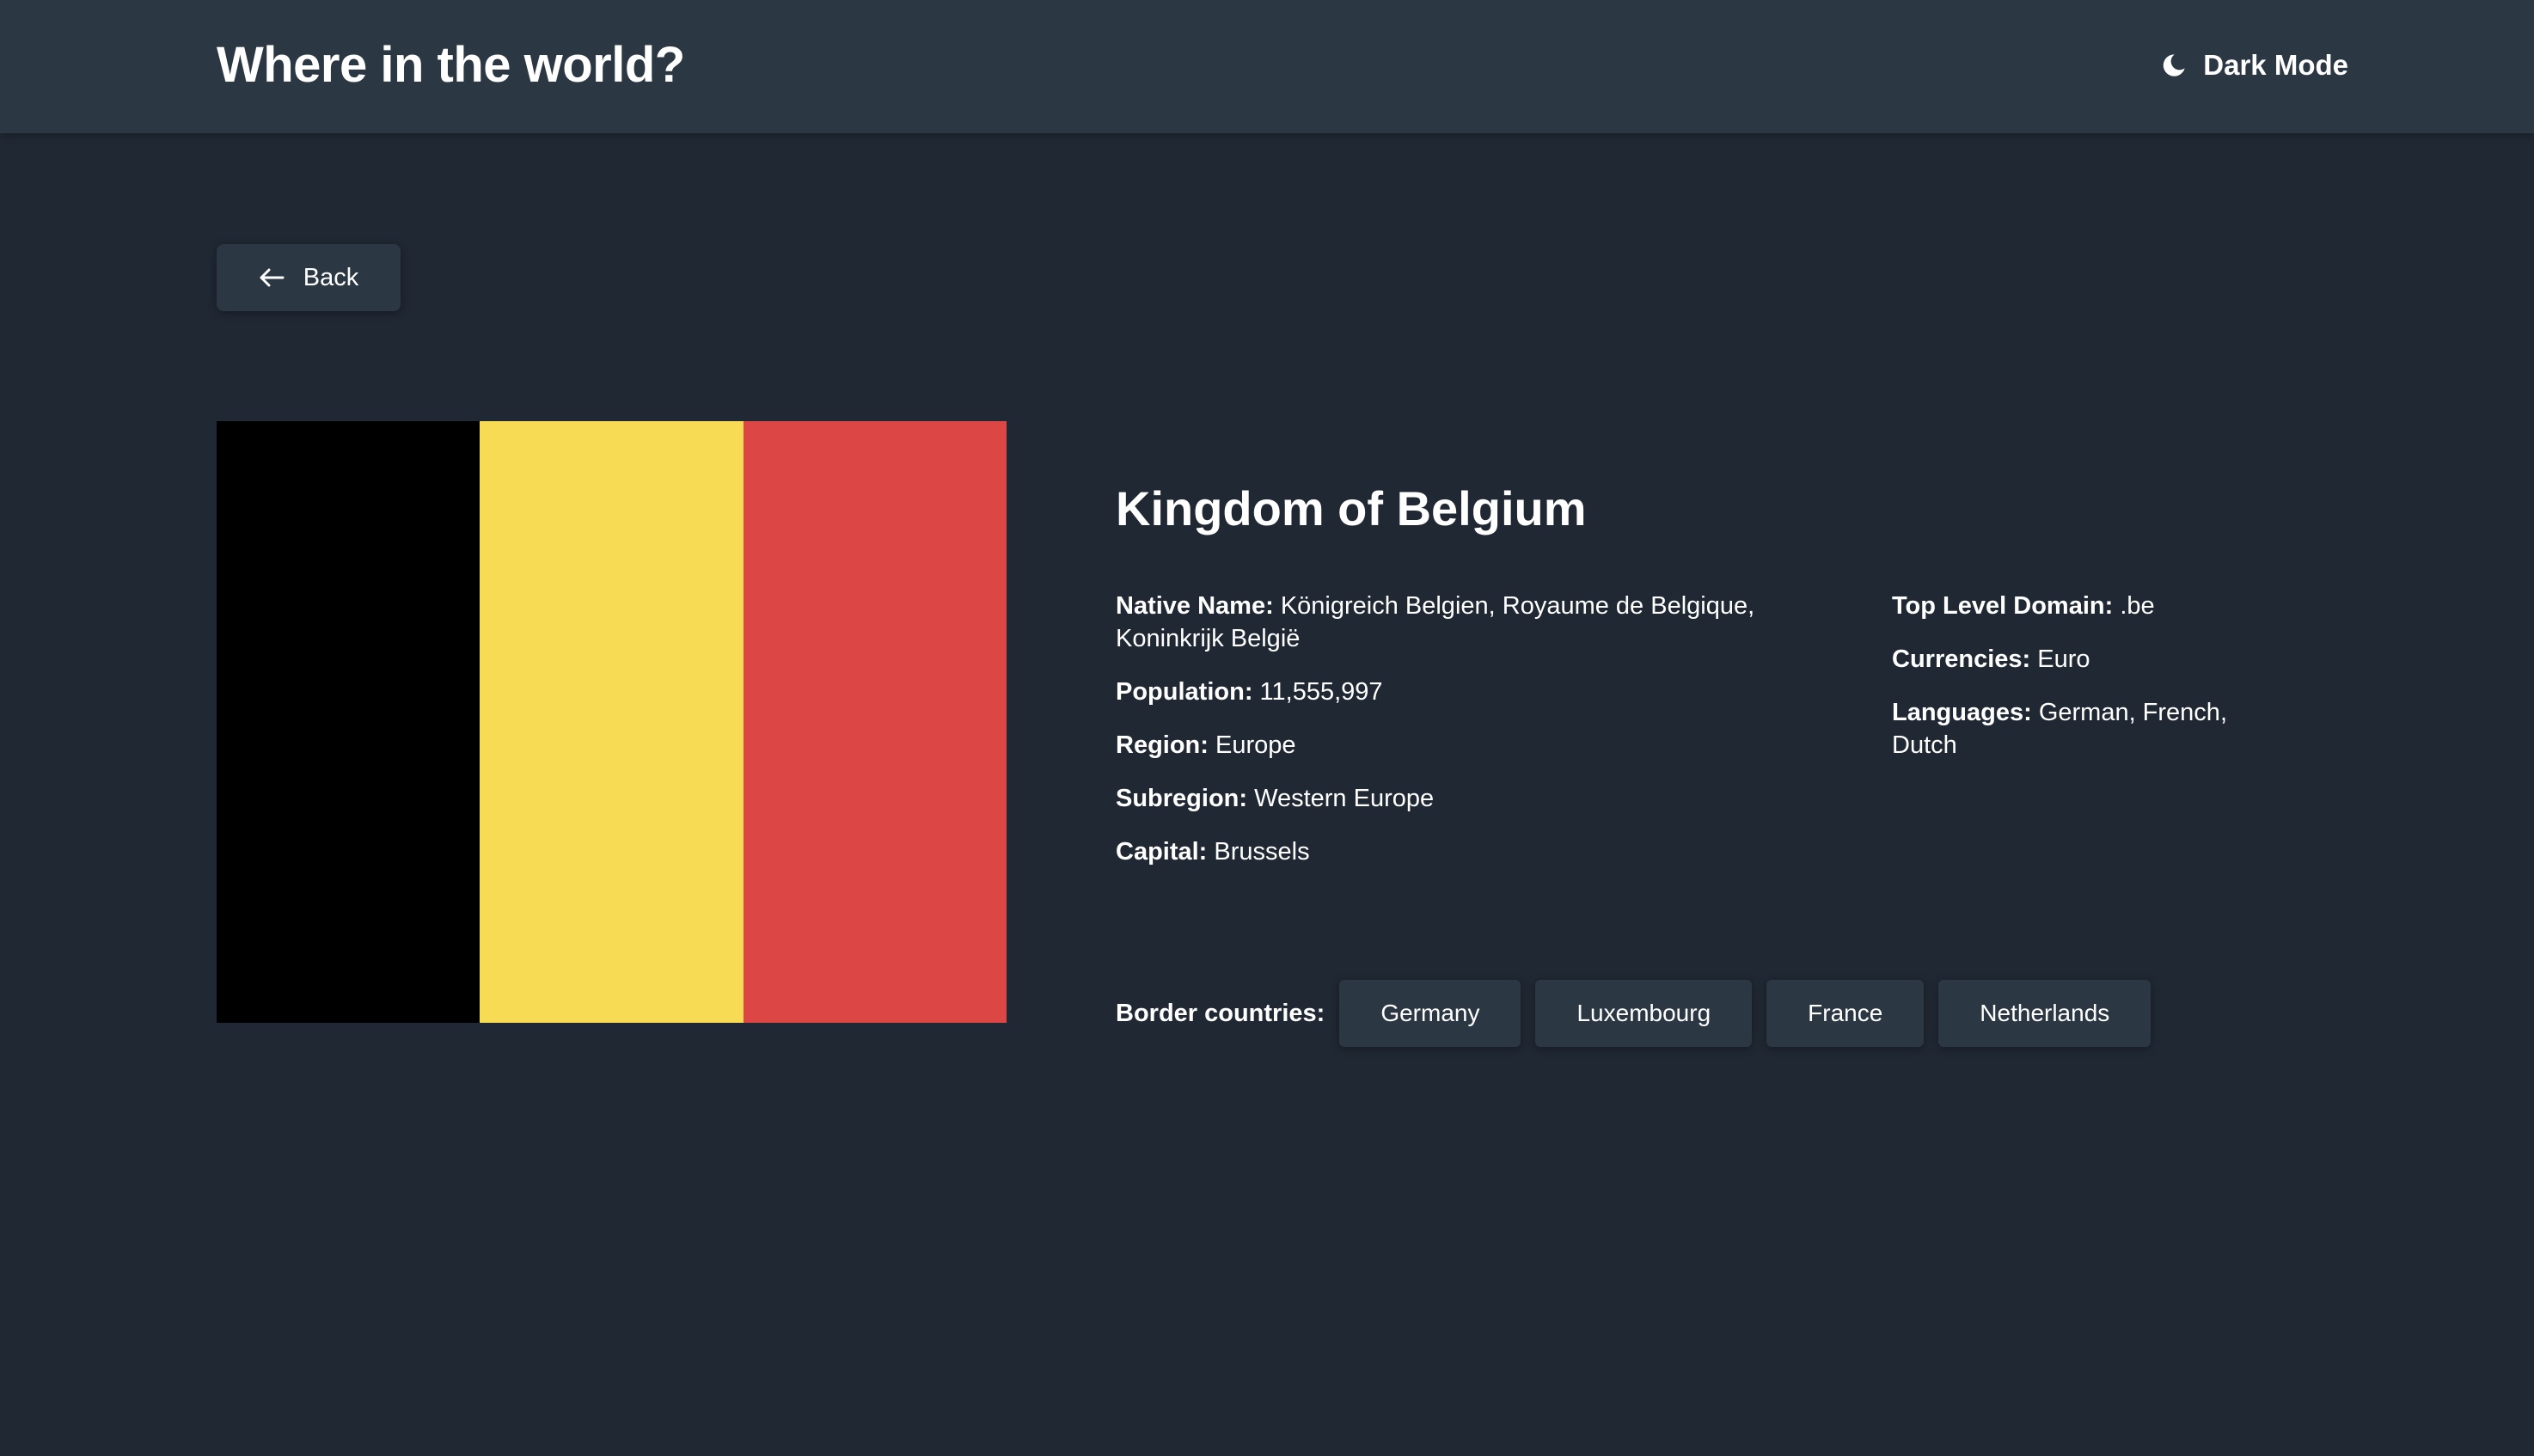 Image resolution: width=2534 pixels, height=1456 pixels. Describe the element at coordinates (1262, 852) in the screenshot. I see `capital-value: Brussels` at that location.